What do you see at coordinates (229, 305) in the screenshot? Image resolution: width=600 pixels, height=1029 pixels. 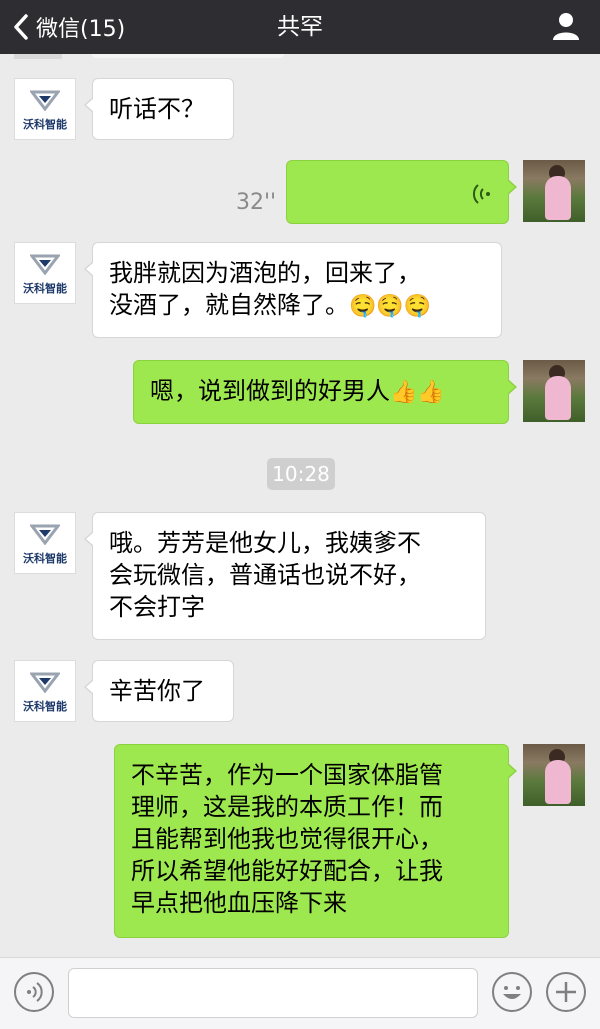 I see `message-line: 没酒了，就自然降了。` at bounding box center [229, 305].